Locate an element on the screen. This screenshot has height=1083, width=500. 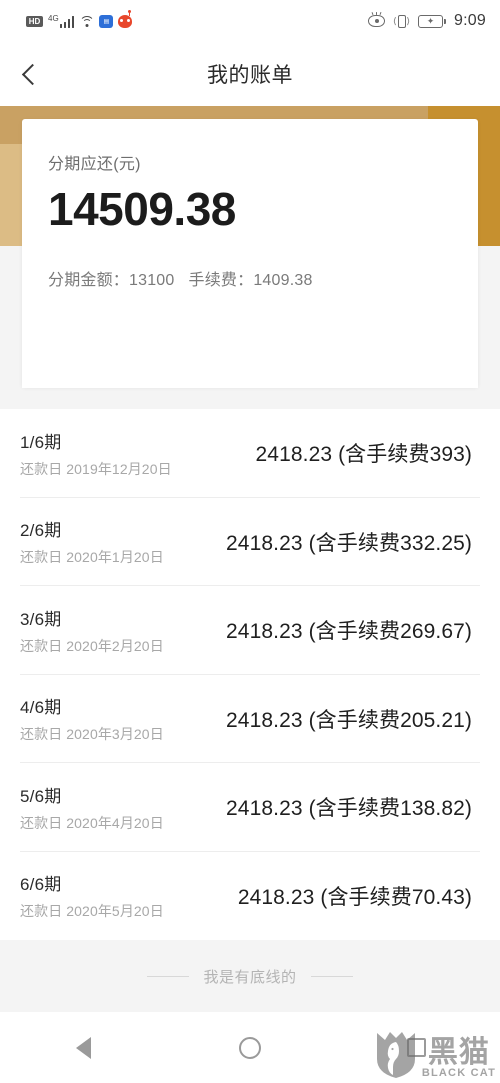
back-triangle-icon is located at coordinates (83, 1047).